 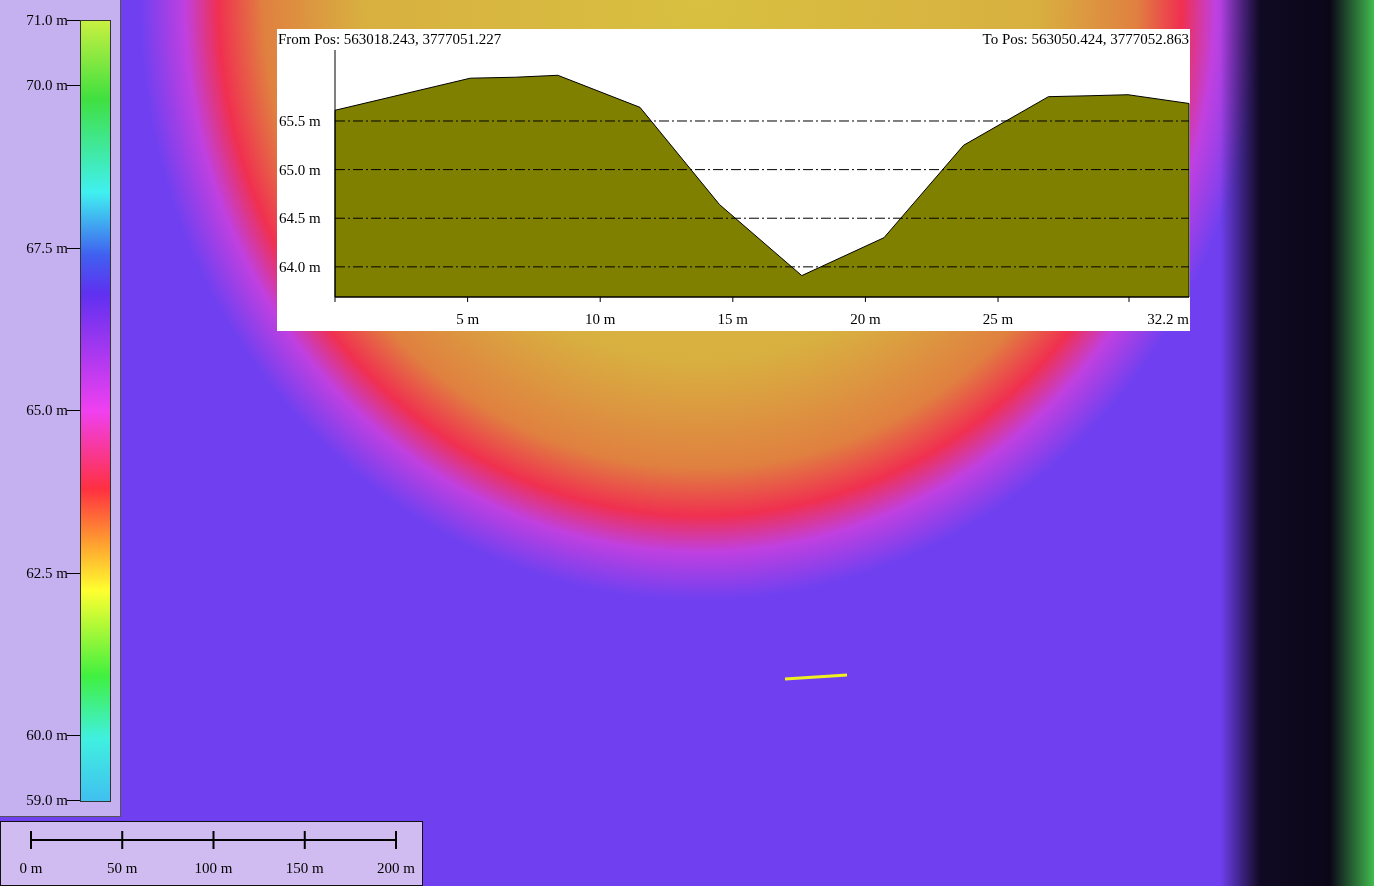 I want to click on legend-label: 60.0 m, so click(x=47, y=735).